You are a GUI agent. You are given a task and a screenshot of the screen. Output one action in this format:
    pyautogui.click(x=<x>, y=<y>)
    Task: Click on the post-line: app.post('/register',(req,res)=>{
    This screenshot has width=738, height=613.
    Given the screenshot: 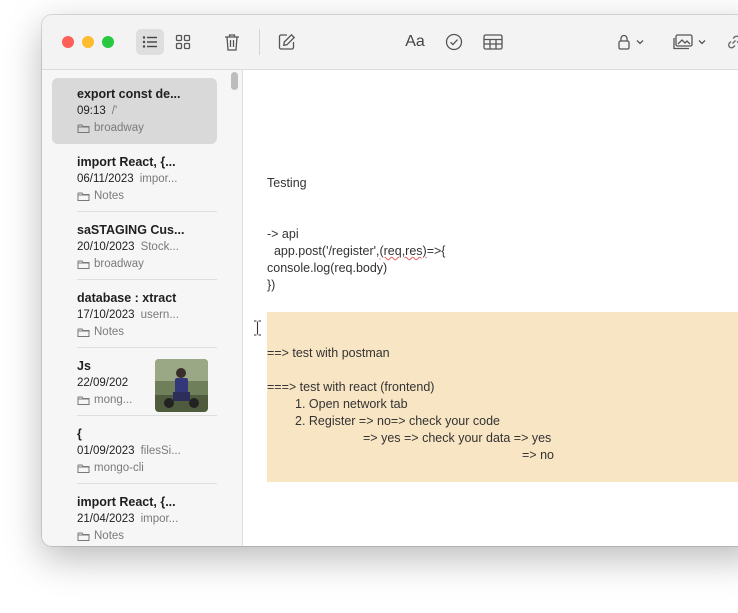 What is the action you would take?
    pyautogui.click(x=356, y=251)
    